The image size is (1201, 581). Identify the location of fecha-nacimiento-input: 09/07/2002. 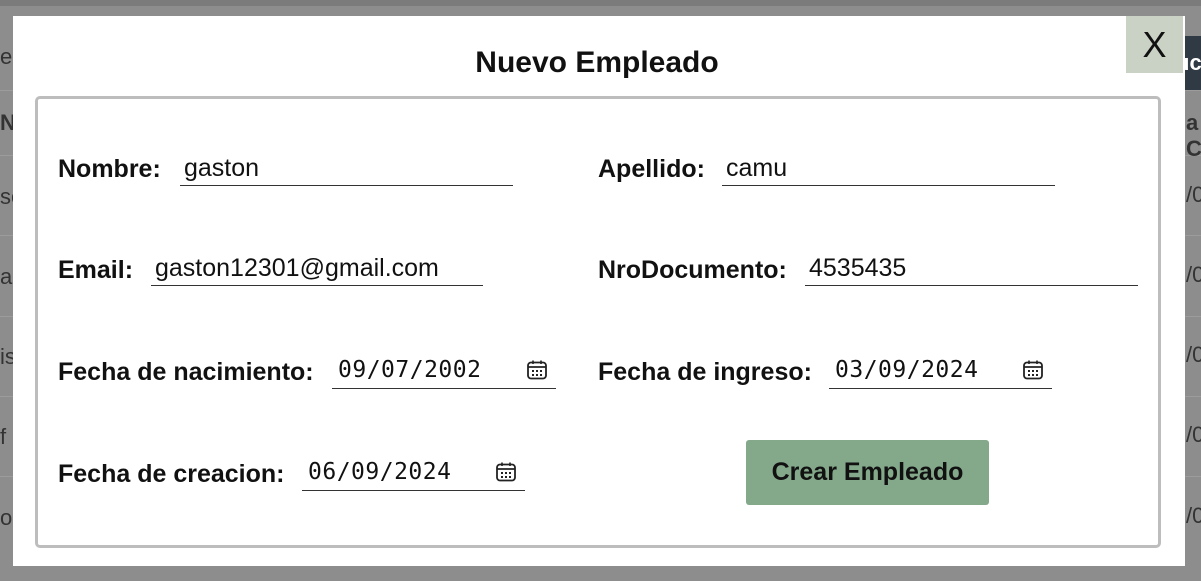
(444, 372).